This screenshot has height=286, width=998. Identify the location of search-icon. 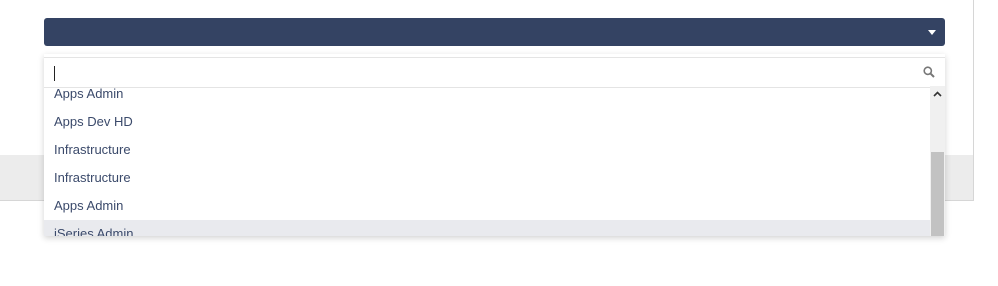
(929, 72).